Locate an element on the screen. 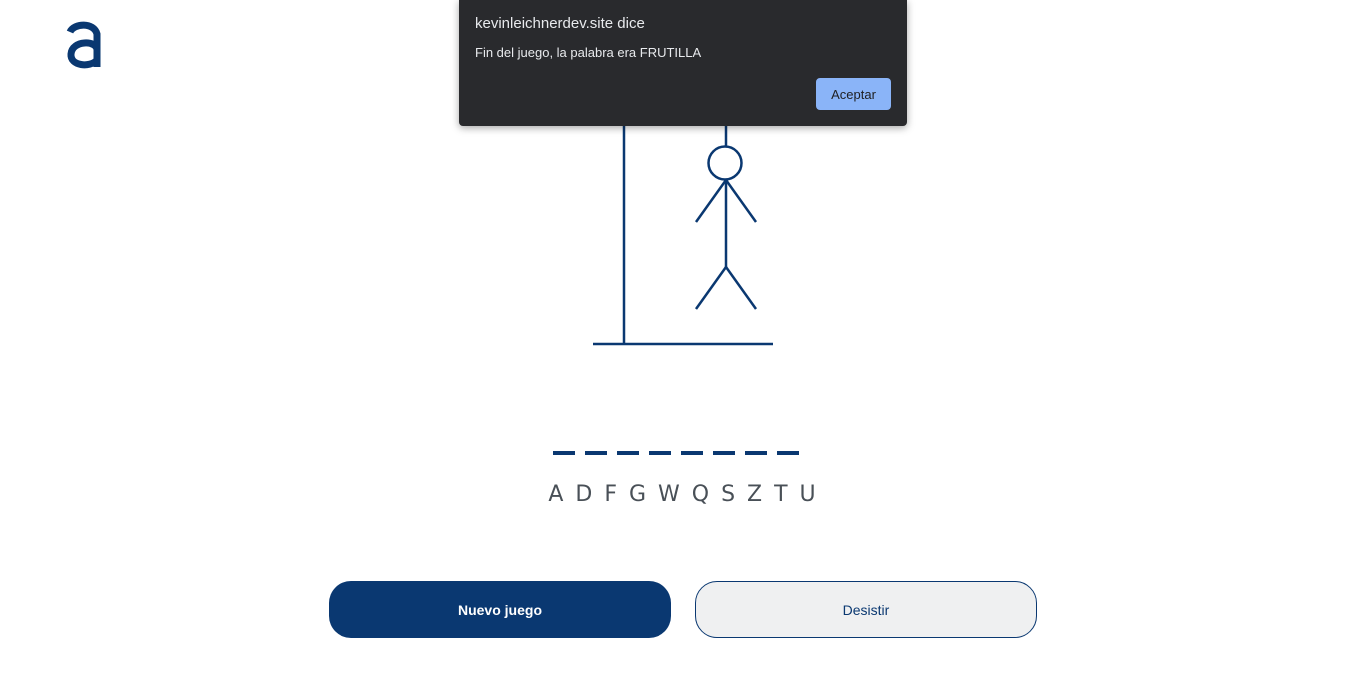 This screenshot has height=684, width=1366. dialog-title: kevinleichnerdev.site dice is located at coordinates (560, 23).